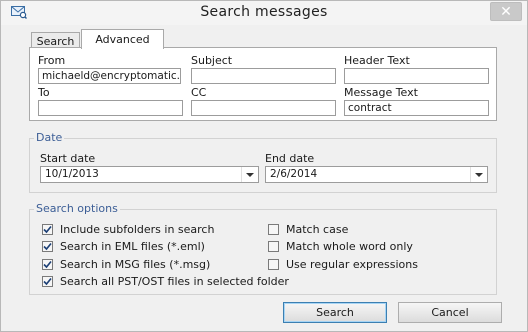  Describe the element at coordinates (68, 158) in the screenshot. I see `start-date-label: Start date` at that location.